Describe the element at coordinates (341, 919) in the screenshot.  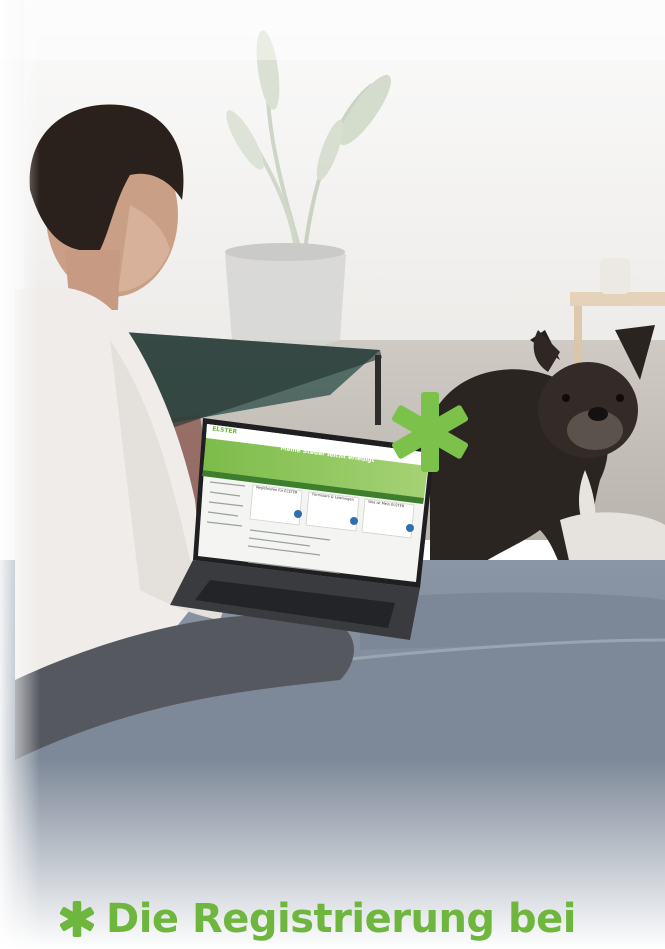
I see `headline-text: Die Registrierung bei` at that location.